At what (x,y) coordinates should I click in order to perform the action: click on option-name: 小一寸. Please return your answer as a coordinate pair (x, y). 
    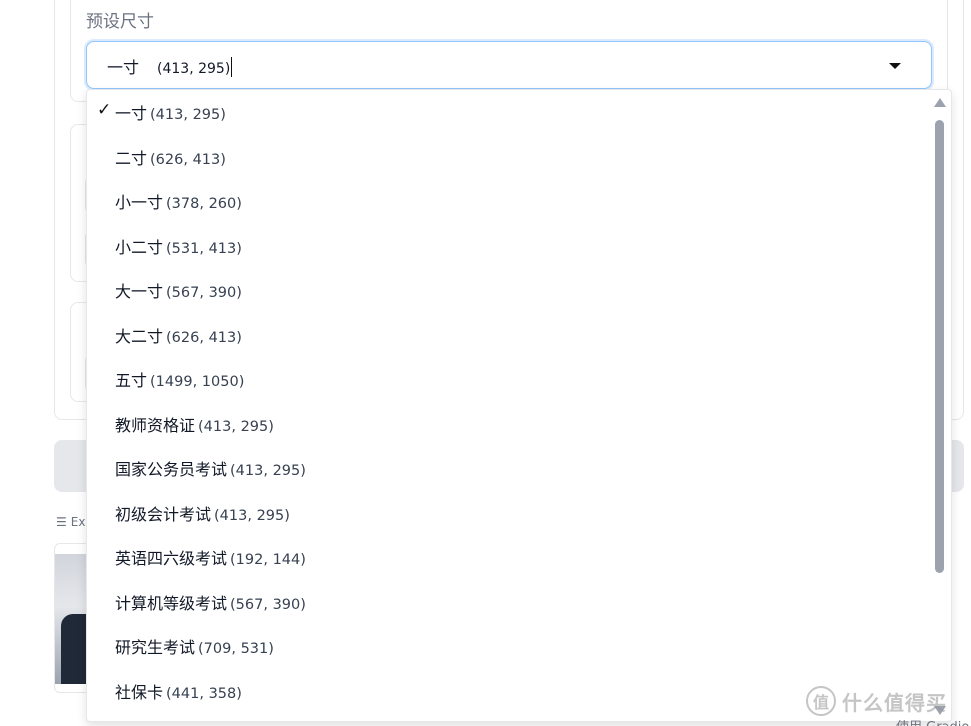
    Looking at the image, I should click on (139, 202).